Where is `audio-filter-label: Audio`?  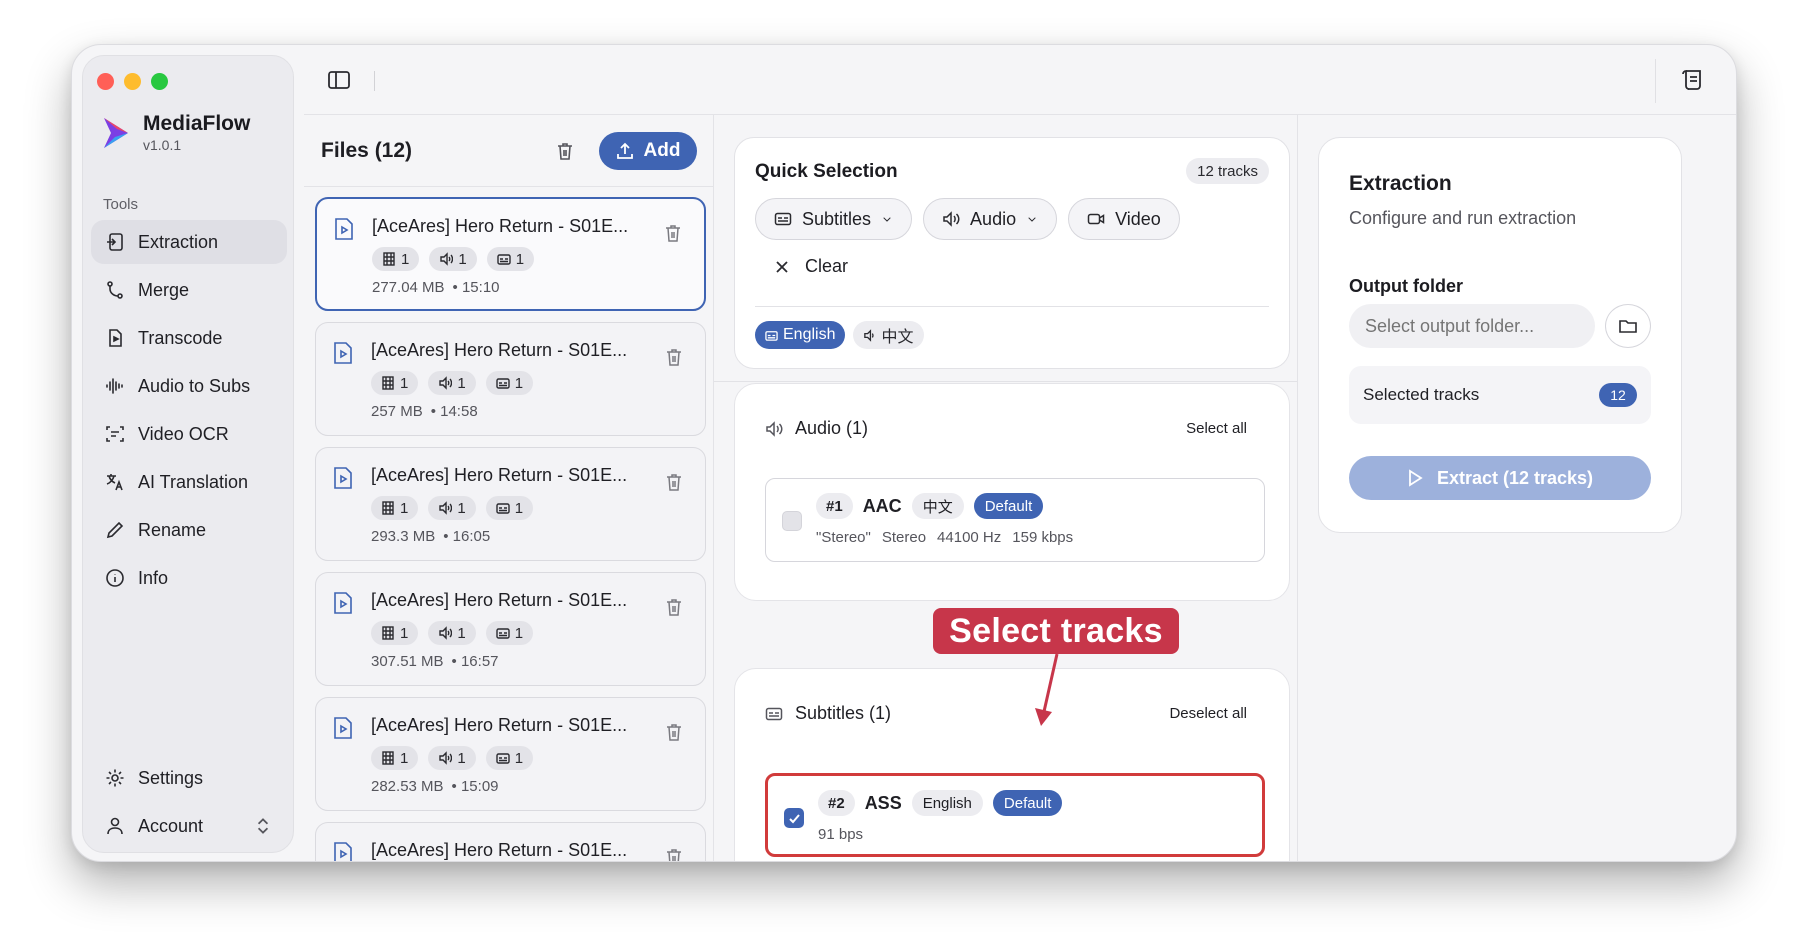 audio-filter-label: Audio is located at coordinates (993, 218).